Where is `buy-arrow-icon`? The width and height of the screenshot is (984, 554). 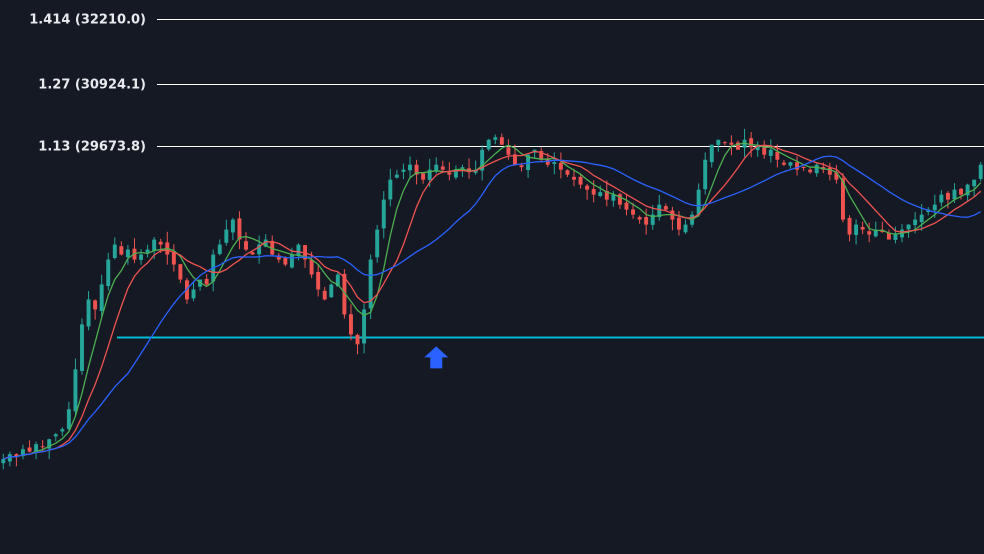 buy-arrow-icon is located at coordinates (436, 357).